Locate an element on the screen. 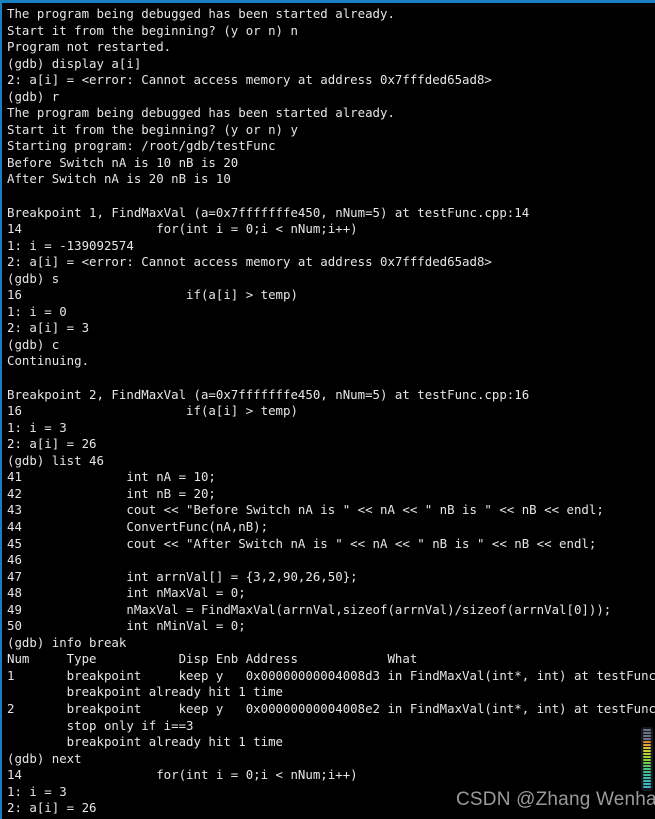  vertical-scrollbar is located at coordinates (647, 759).